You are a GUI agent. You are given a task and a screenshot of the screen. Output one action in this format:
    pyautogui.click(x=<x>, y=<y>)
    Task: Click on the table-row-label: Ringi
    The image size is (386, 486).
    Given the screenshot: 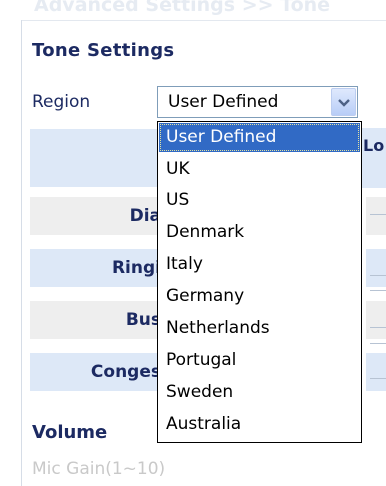 What is the action you would take?
    pyautogui.click(x=136, y=268)
    